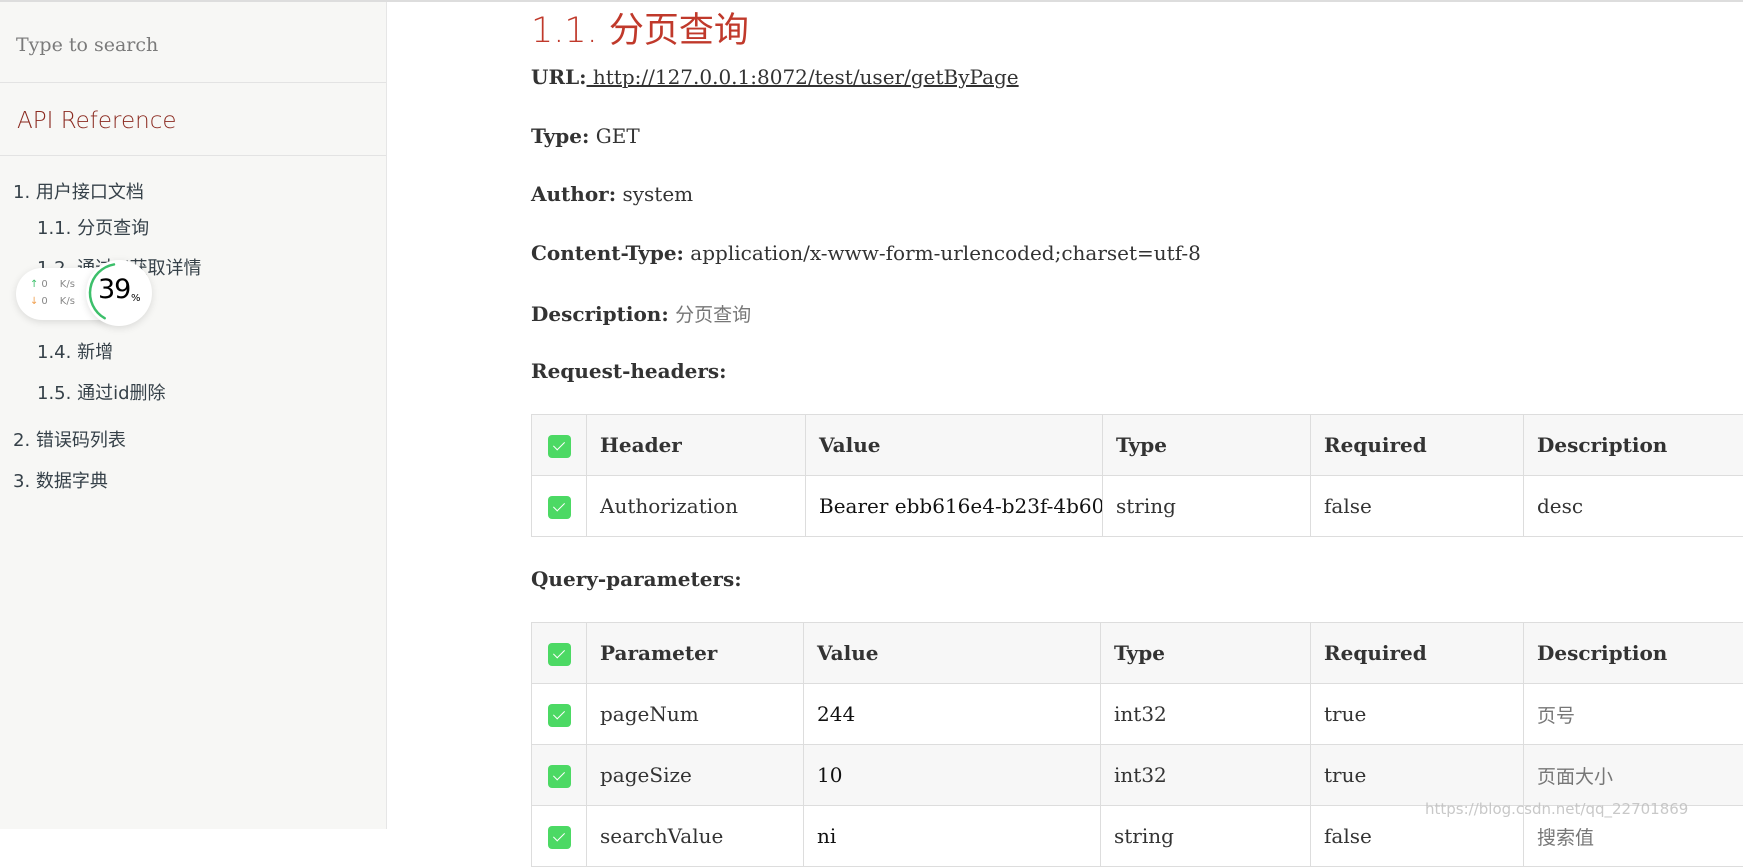  I want to click on cpu-usage-gauge: 39 %, so click(119, 293).